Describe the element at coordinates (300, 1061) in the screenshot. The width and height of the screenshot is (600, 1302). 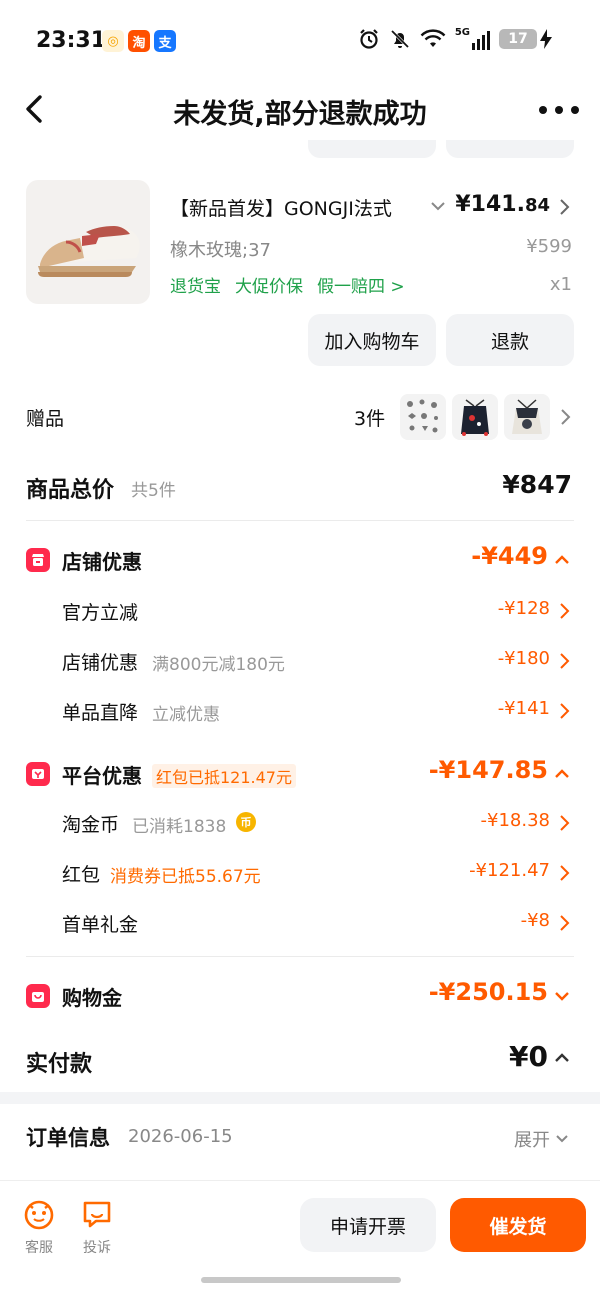
I see `paid-row: 实付款 ¥0` at that location.